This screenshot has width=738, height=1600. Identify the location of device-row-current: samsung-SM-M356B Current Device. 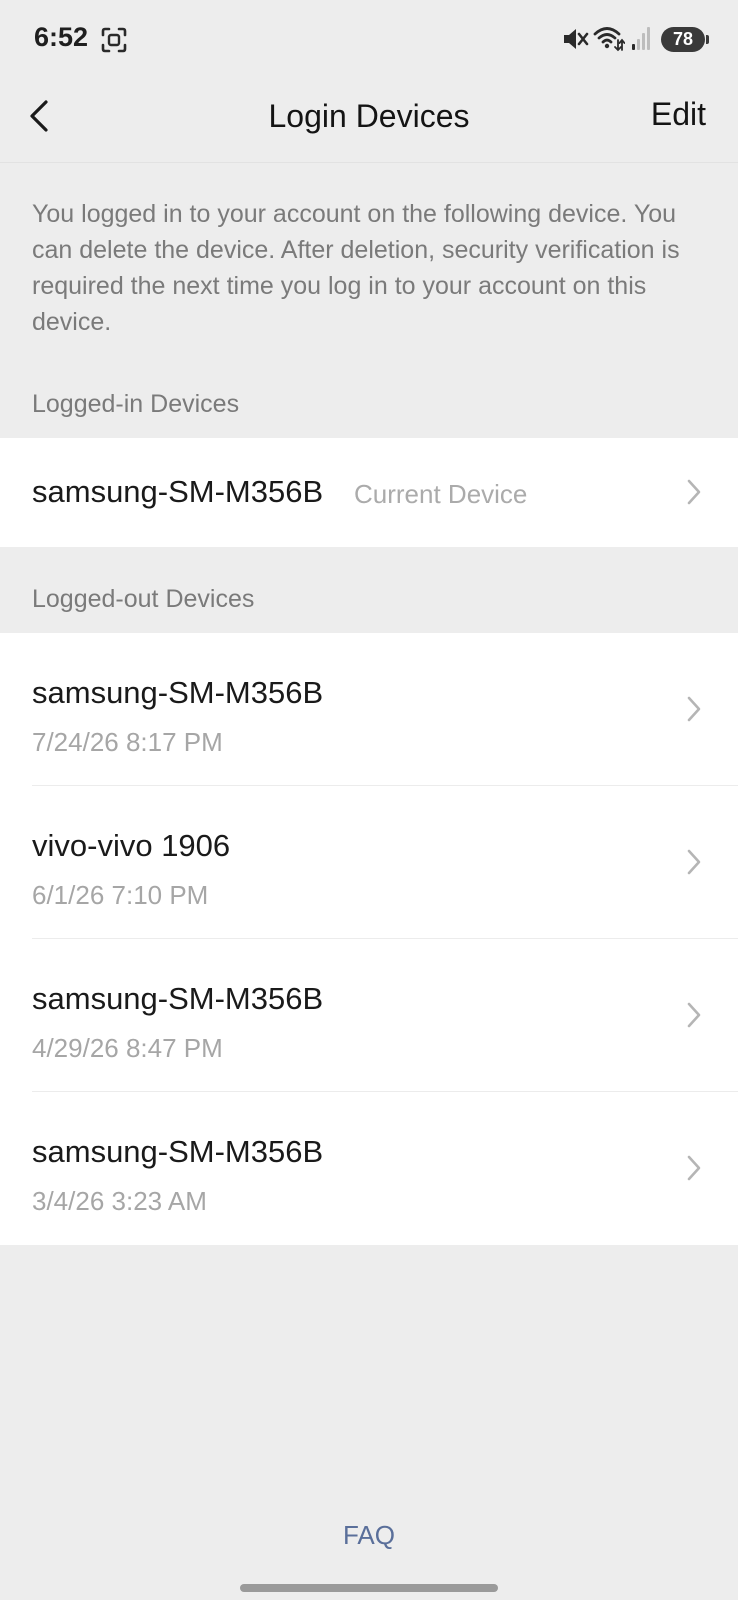
(369, 492).